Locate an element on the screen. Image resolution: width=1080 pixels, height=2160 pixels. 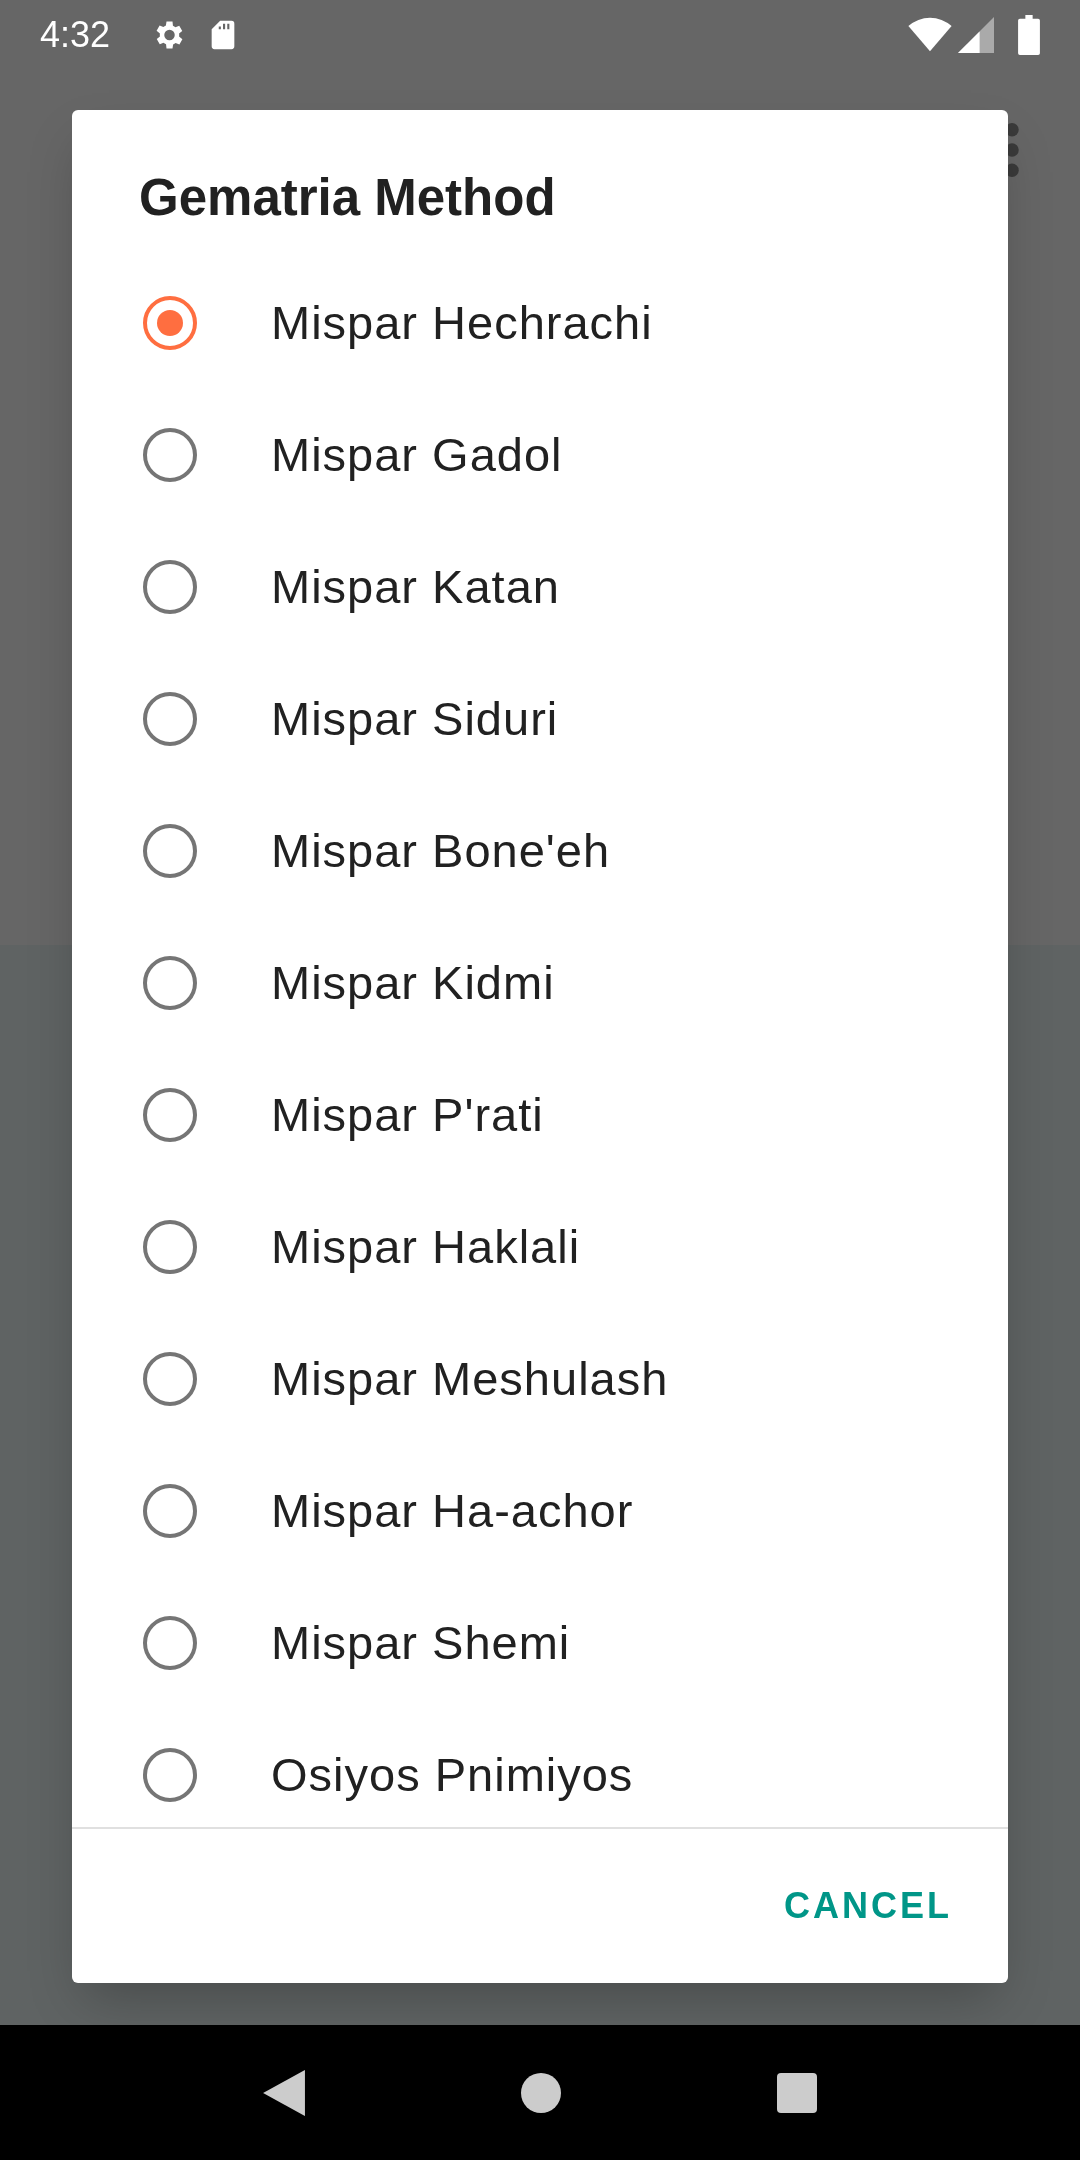
radio-option: Mispar Ha-achor is located at coordinates (540, 1511).